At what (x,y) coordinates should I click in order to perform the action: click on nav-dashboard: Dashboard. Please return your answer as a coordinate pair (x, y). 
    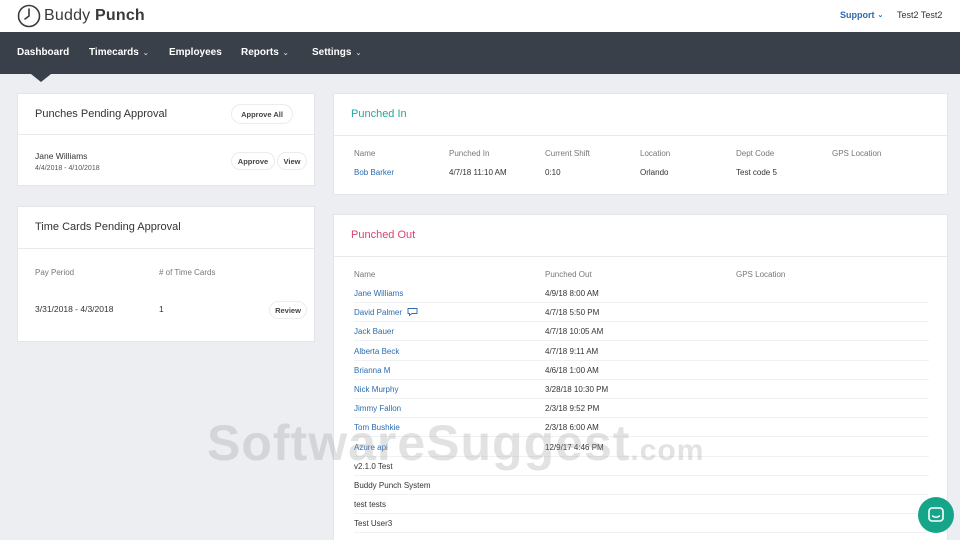
    Looking at the image, I should click on (43, 52).